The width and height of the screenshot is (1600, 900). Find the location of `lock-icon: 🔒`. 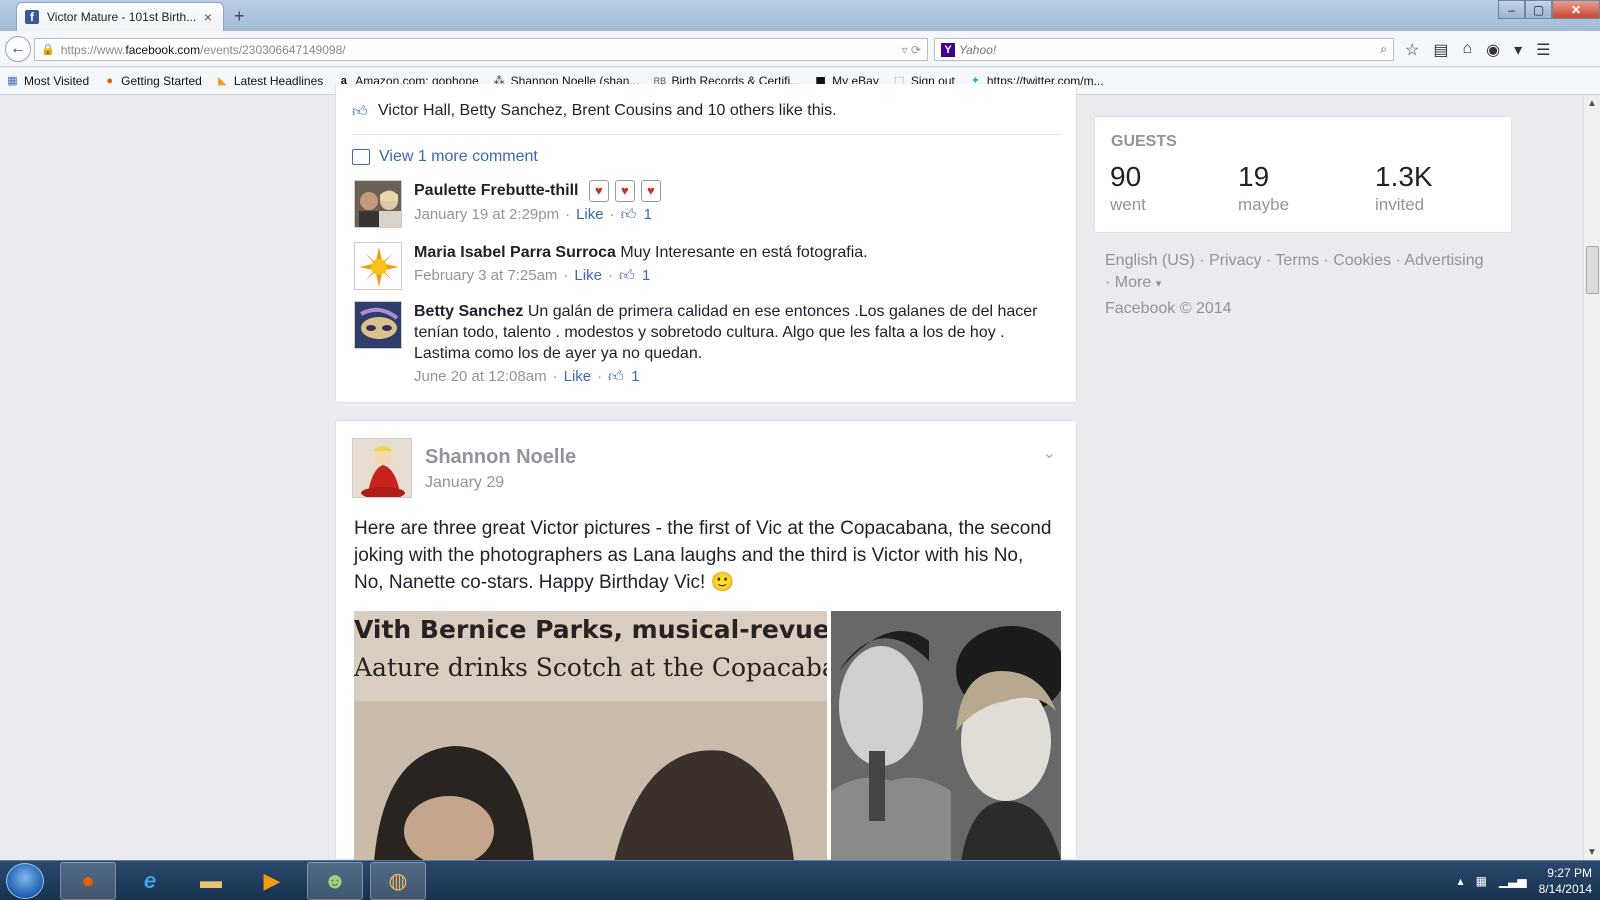

lock-icon: 🔒 is located at coordinates (48, 50).